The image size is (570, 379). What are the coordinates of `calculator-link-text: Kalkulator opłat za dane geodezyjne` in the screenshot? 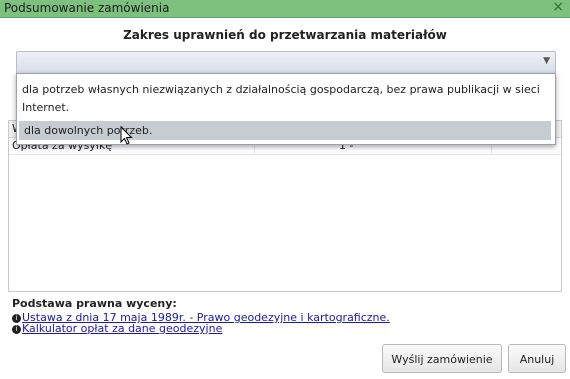 It's located at (122, 328).